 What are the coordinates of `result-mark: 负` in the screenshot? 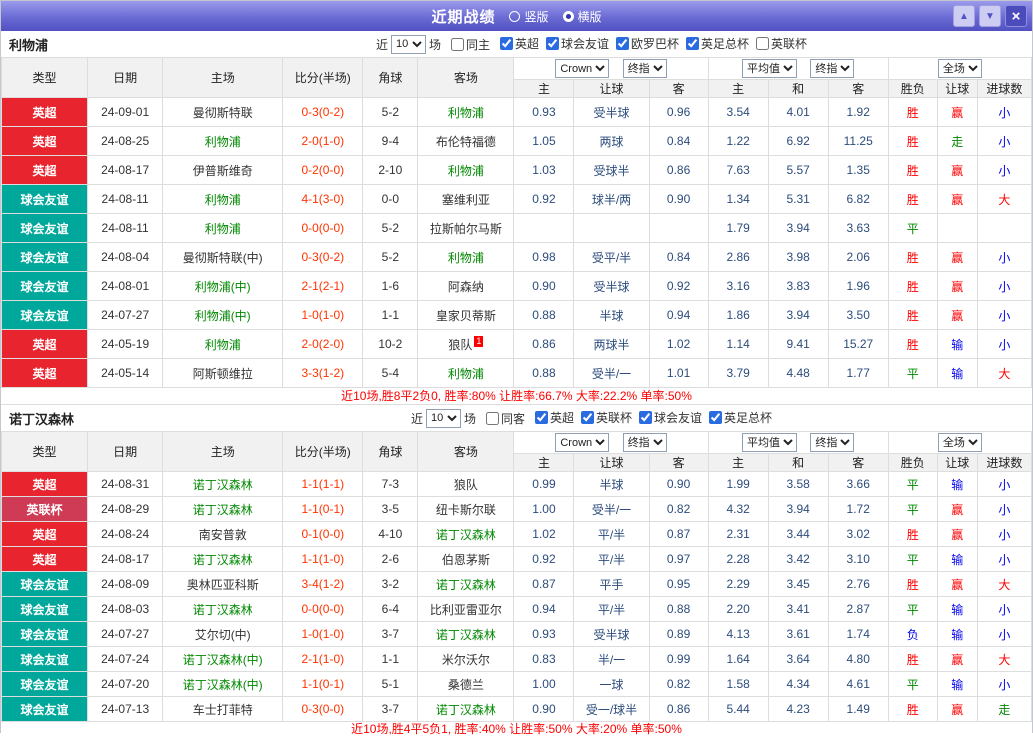 It's located at (912, 634).